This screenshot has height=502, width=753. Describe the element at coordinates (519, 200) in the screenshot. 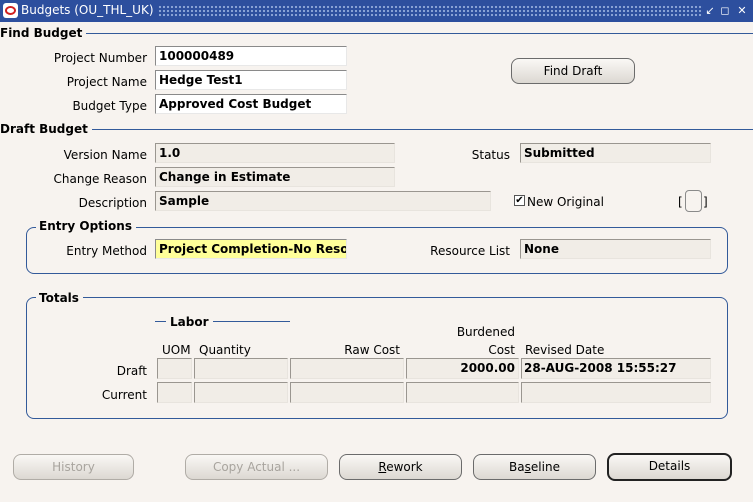

I see `new-original-checkbox: ✔` at that location.